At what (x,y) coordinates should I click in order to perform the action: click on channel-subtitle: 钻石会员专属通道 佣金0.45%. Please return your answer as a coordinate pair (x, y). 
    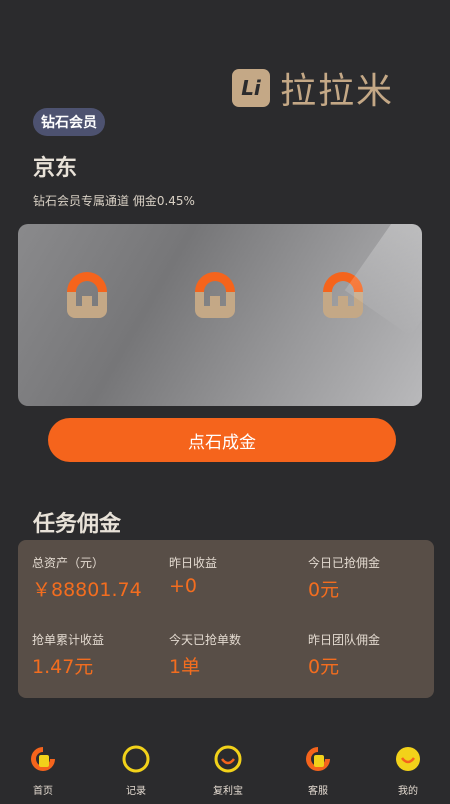
    Looking at the image, I should click on (114, 201).